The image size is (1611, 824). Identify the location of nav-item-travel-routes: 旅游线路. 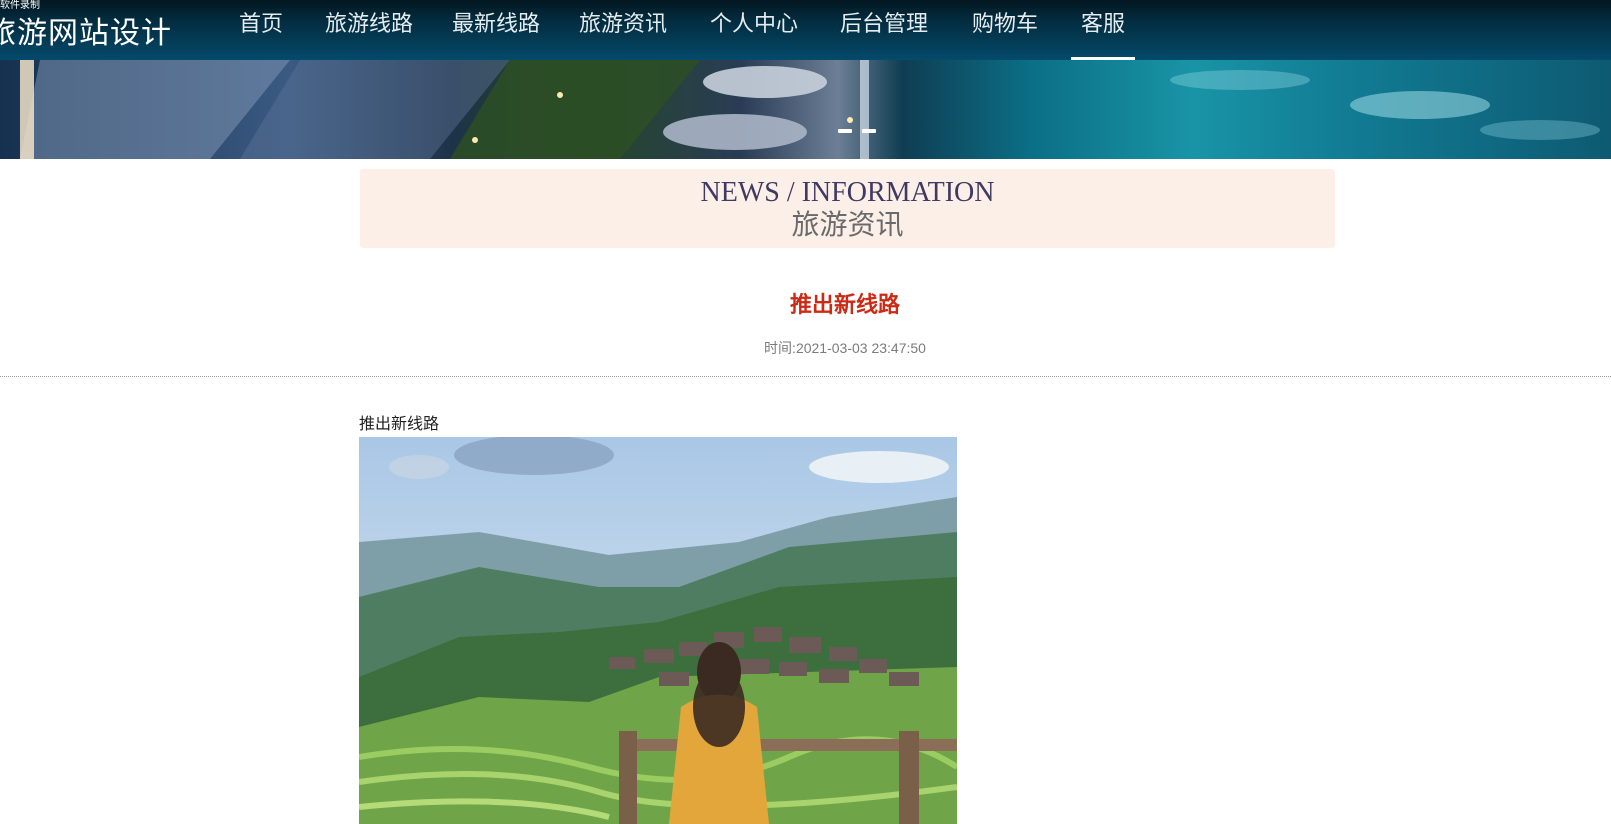
(369, 35).